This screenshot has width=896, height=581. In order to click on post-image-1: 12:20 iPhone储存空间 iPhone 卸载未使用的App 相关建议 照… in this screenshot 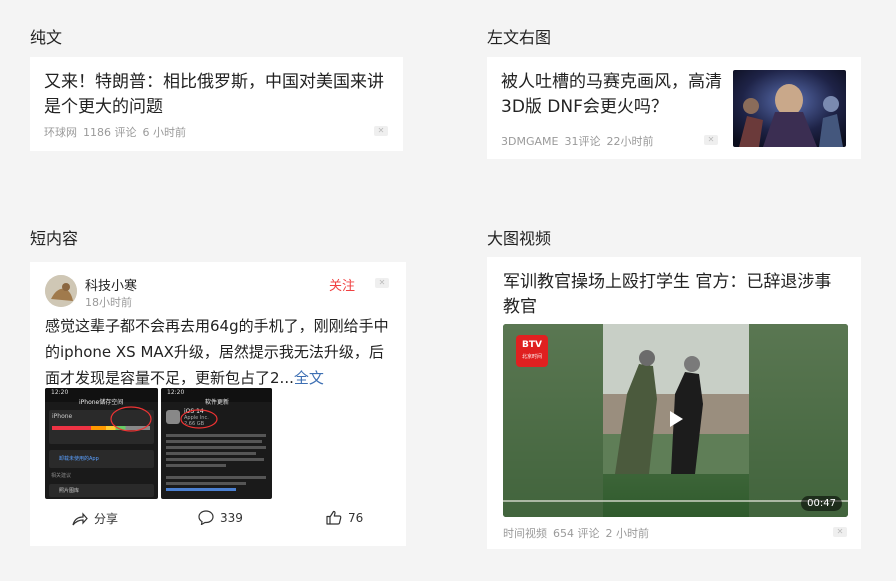, I will do `click(101, 443)`.